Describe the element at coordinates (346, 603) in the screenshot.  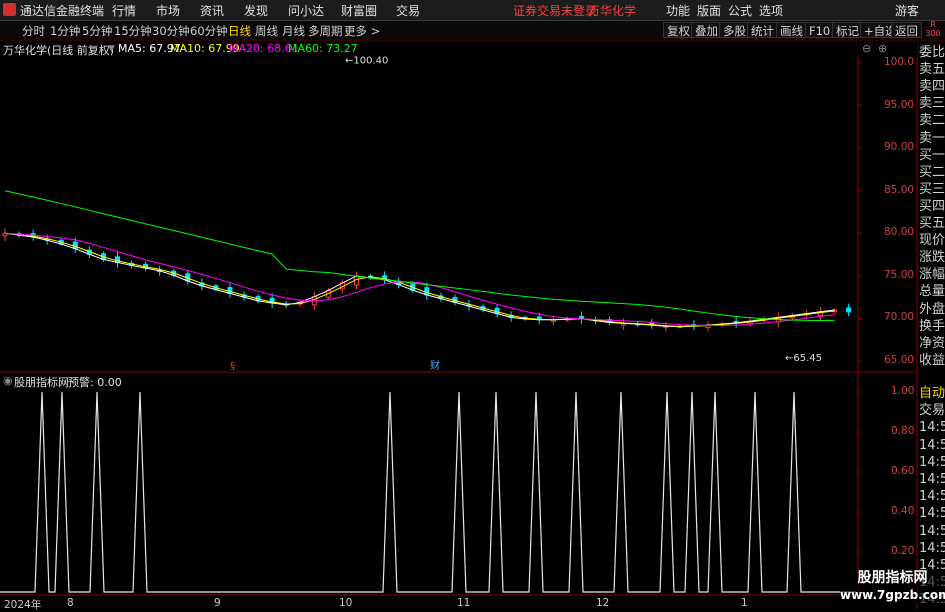
I see `x-label-oct: 10` at that location.